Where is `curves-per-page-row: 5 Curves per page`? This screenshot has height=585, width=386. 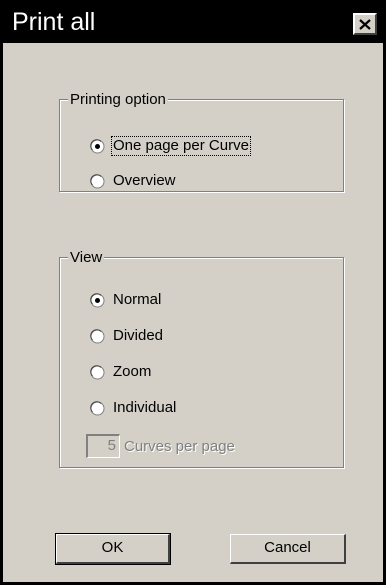 curves-per-page-row: 5 Curves per page is located at coordinates (160, 446).